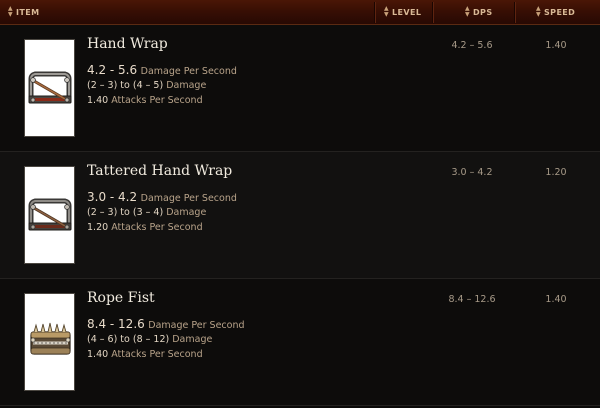 The width and height of the screenshot is (600, 408). What do you see at coordinates (112, 70) in the screenshot?
I see `dps-value: 4.2 - 5.6` at bounding box center [112, 70].